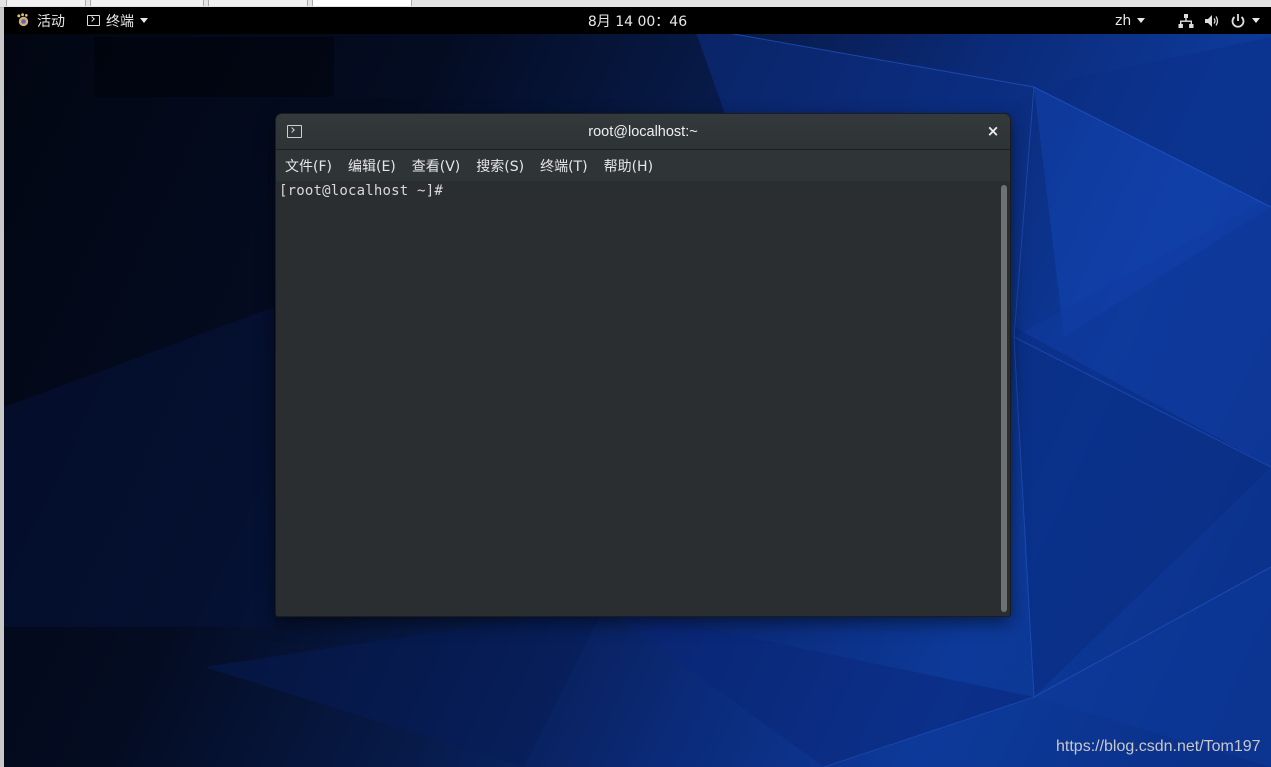 The image size is (1271, 767). I want to click on host-tab-active, so click(362, 3).